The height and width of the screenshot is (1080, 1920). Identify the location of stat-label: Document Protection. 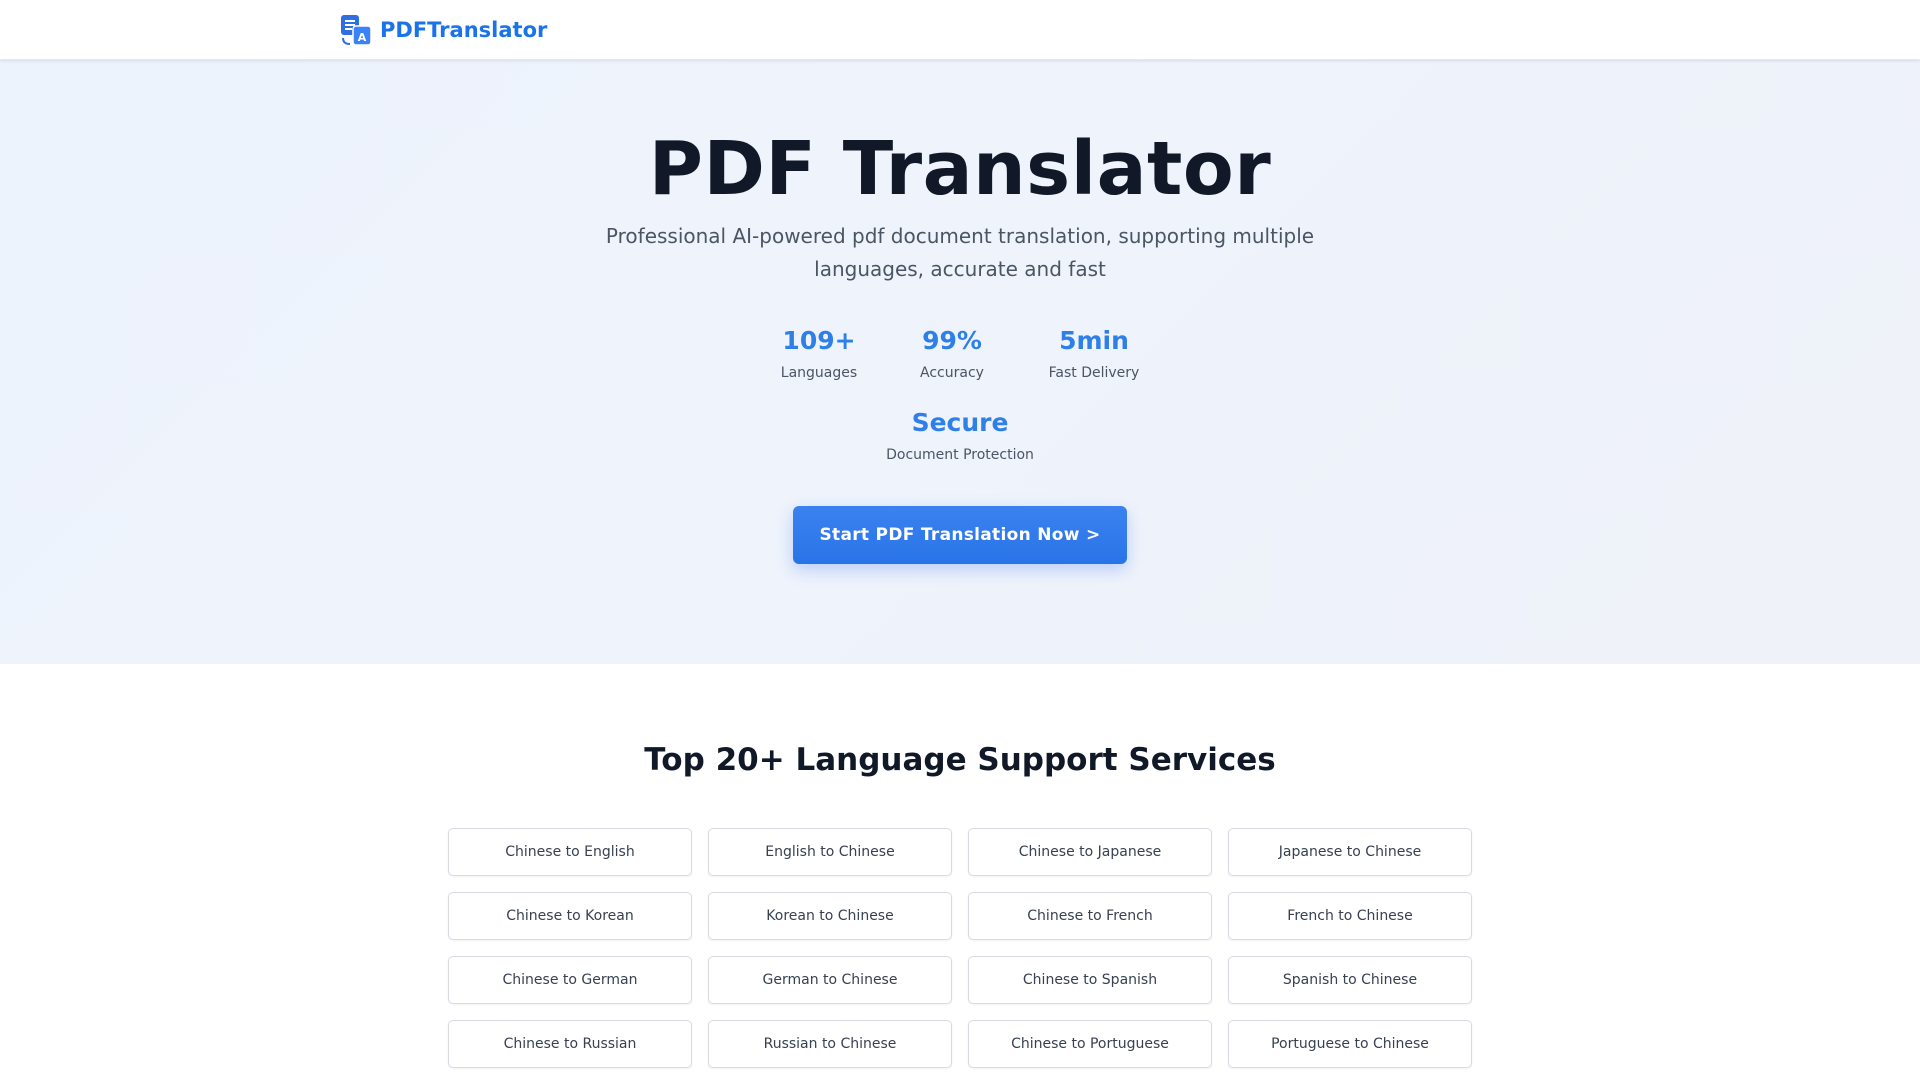
(960, 455).